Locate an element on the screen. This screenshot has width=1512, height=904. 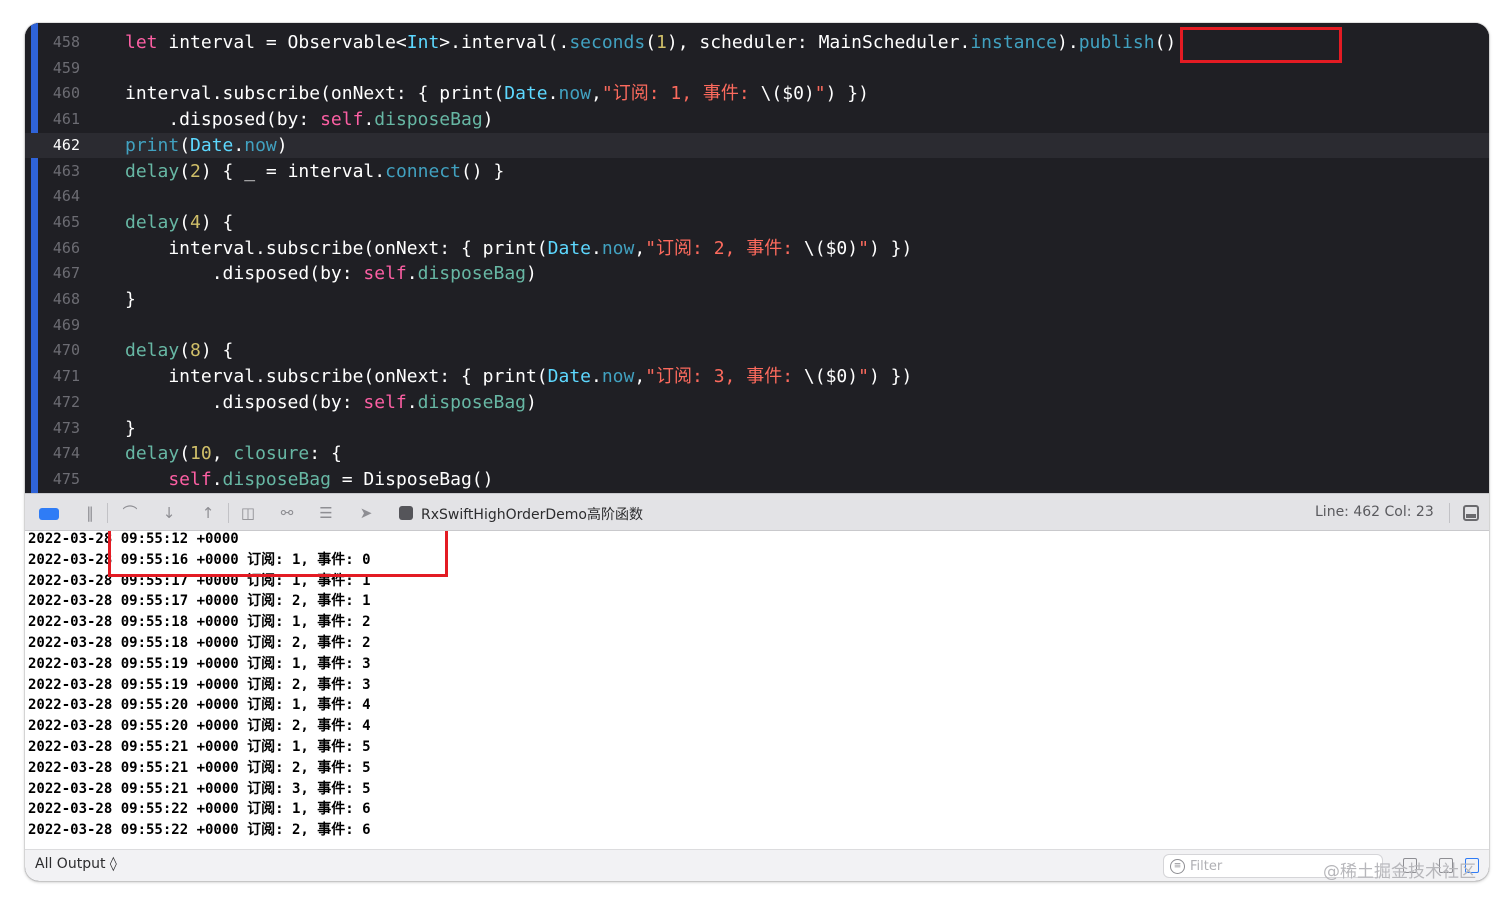
code-token: 2 is located at coordinates (195, 171).